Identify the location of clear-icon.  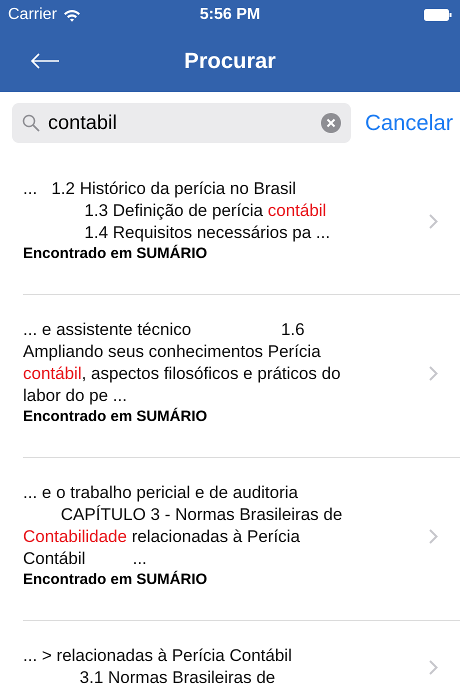
(331, 123).